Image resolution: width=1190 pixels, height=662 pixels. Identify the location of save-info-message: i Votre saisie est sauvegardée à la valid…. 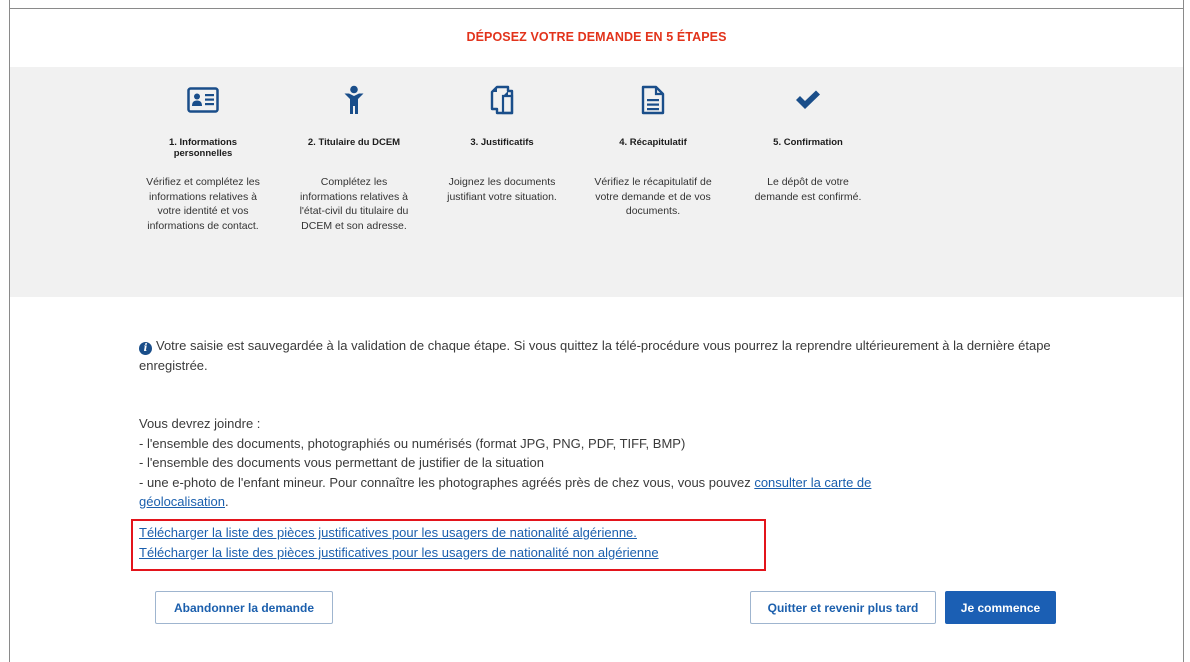
(599, 356).